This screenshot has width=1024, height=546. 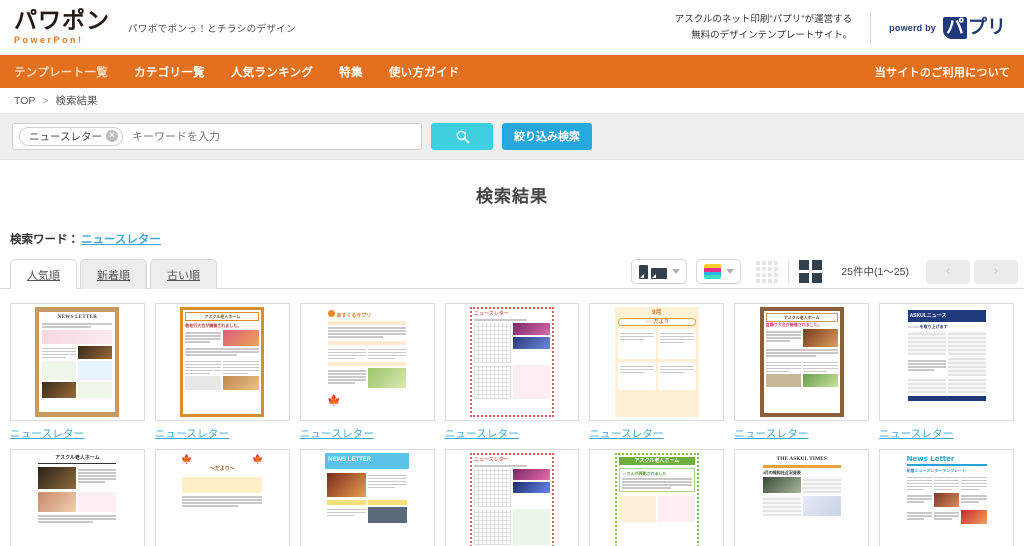 I want to click on nav-item-ranking: 人気ランキング, so click(x=272, y=72).